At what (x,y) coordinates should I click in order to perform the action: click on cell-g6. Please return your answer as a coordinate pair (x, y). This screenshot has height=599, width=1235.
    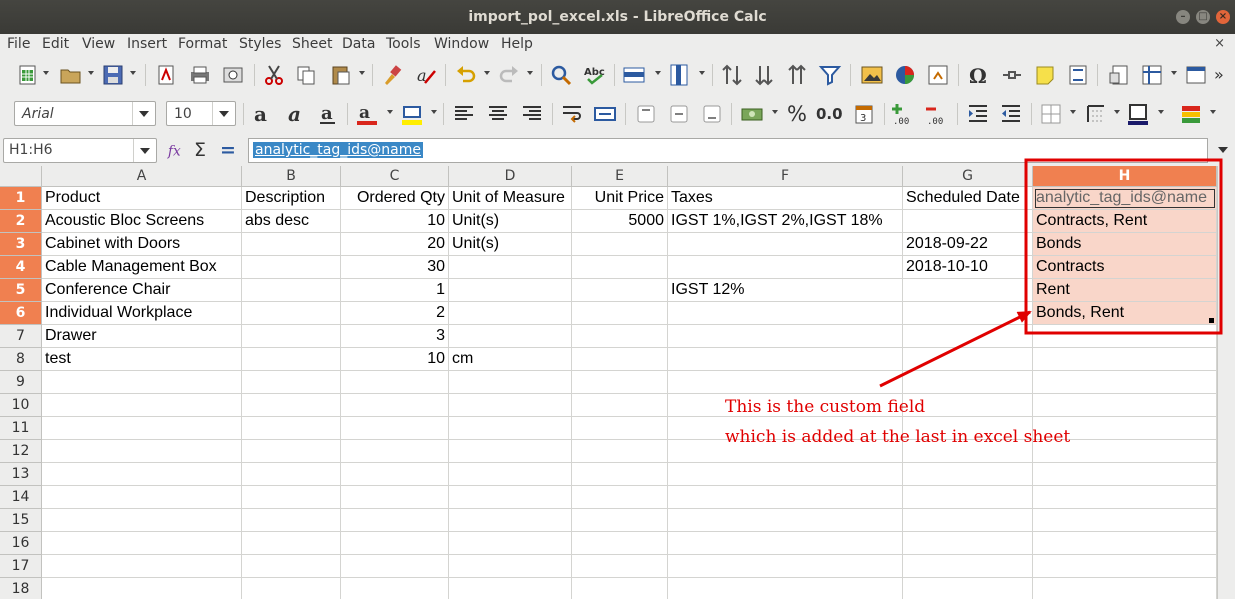
    Looking at the image, I should click on (968, 313).